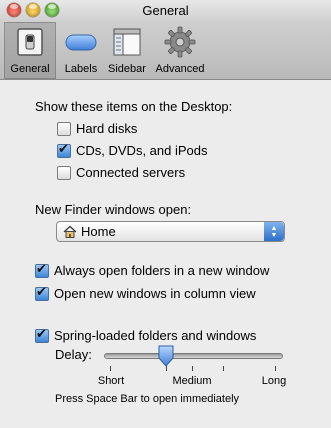 This screenshot has width=331, height=428. Describe the element at coordinates (81, 69) in the screenshot. I see `tab-labels-label: Labels` at that location.